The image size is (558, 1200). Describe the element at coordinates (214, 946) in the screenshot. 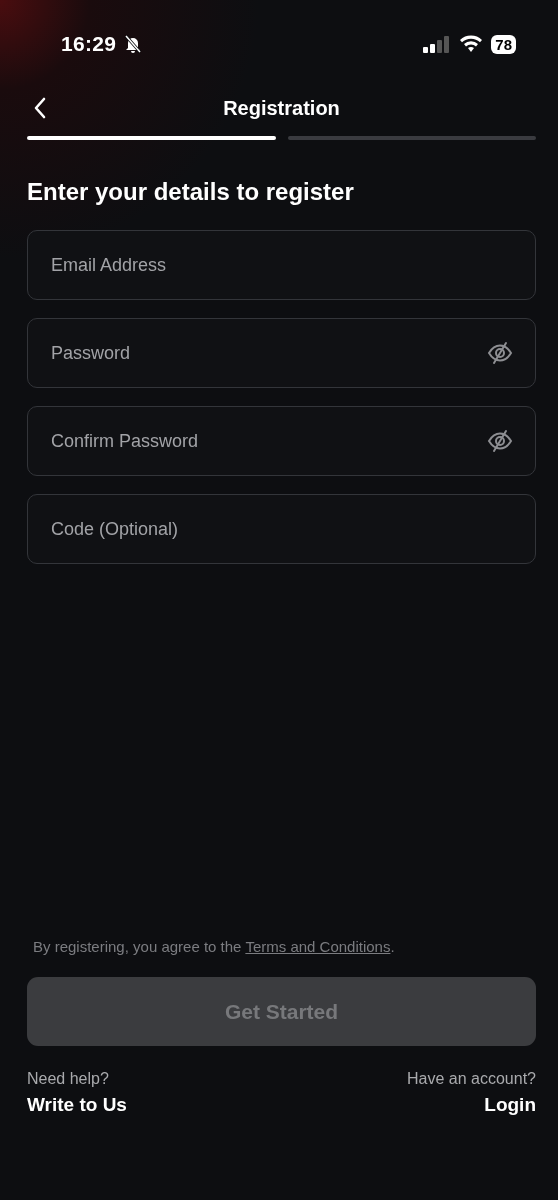

I see `terms-notice: By registering, you agree to the Terms and Conditions.` at that location.